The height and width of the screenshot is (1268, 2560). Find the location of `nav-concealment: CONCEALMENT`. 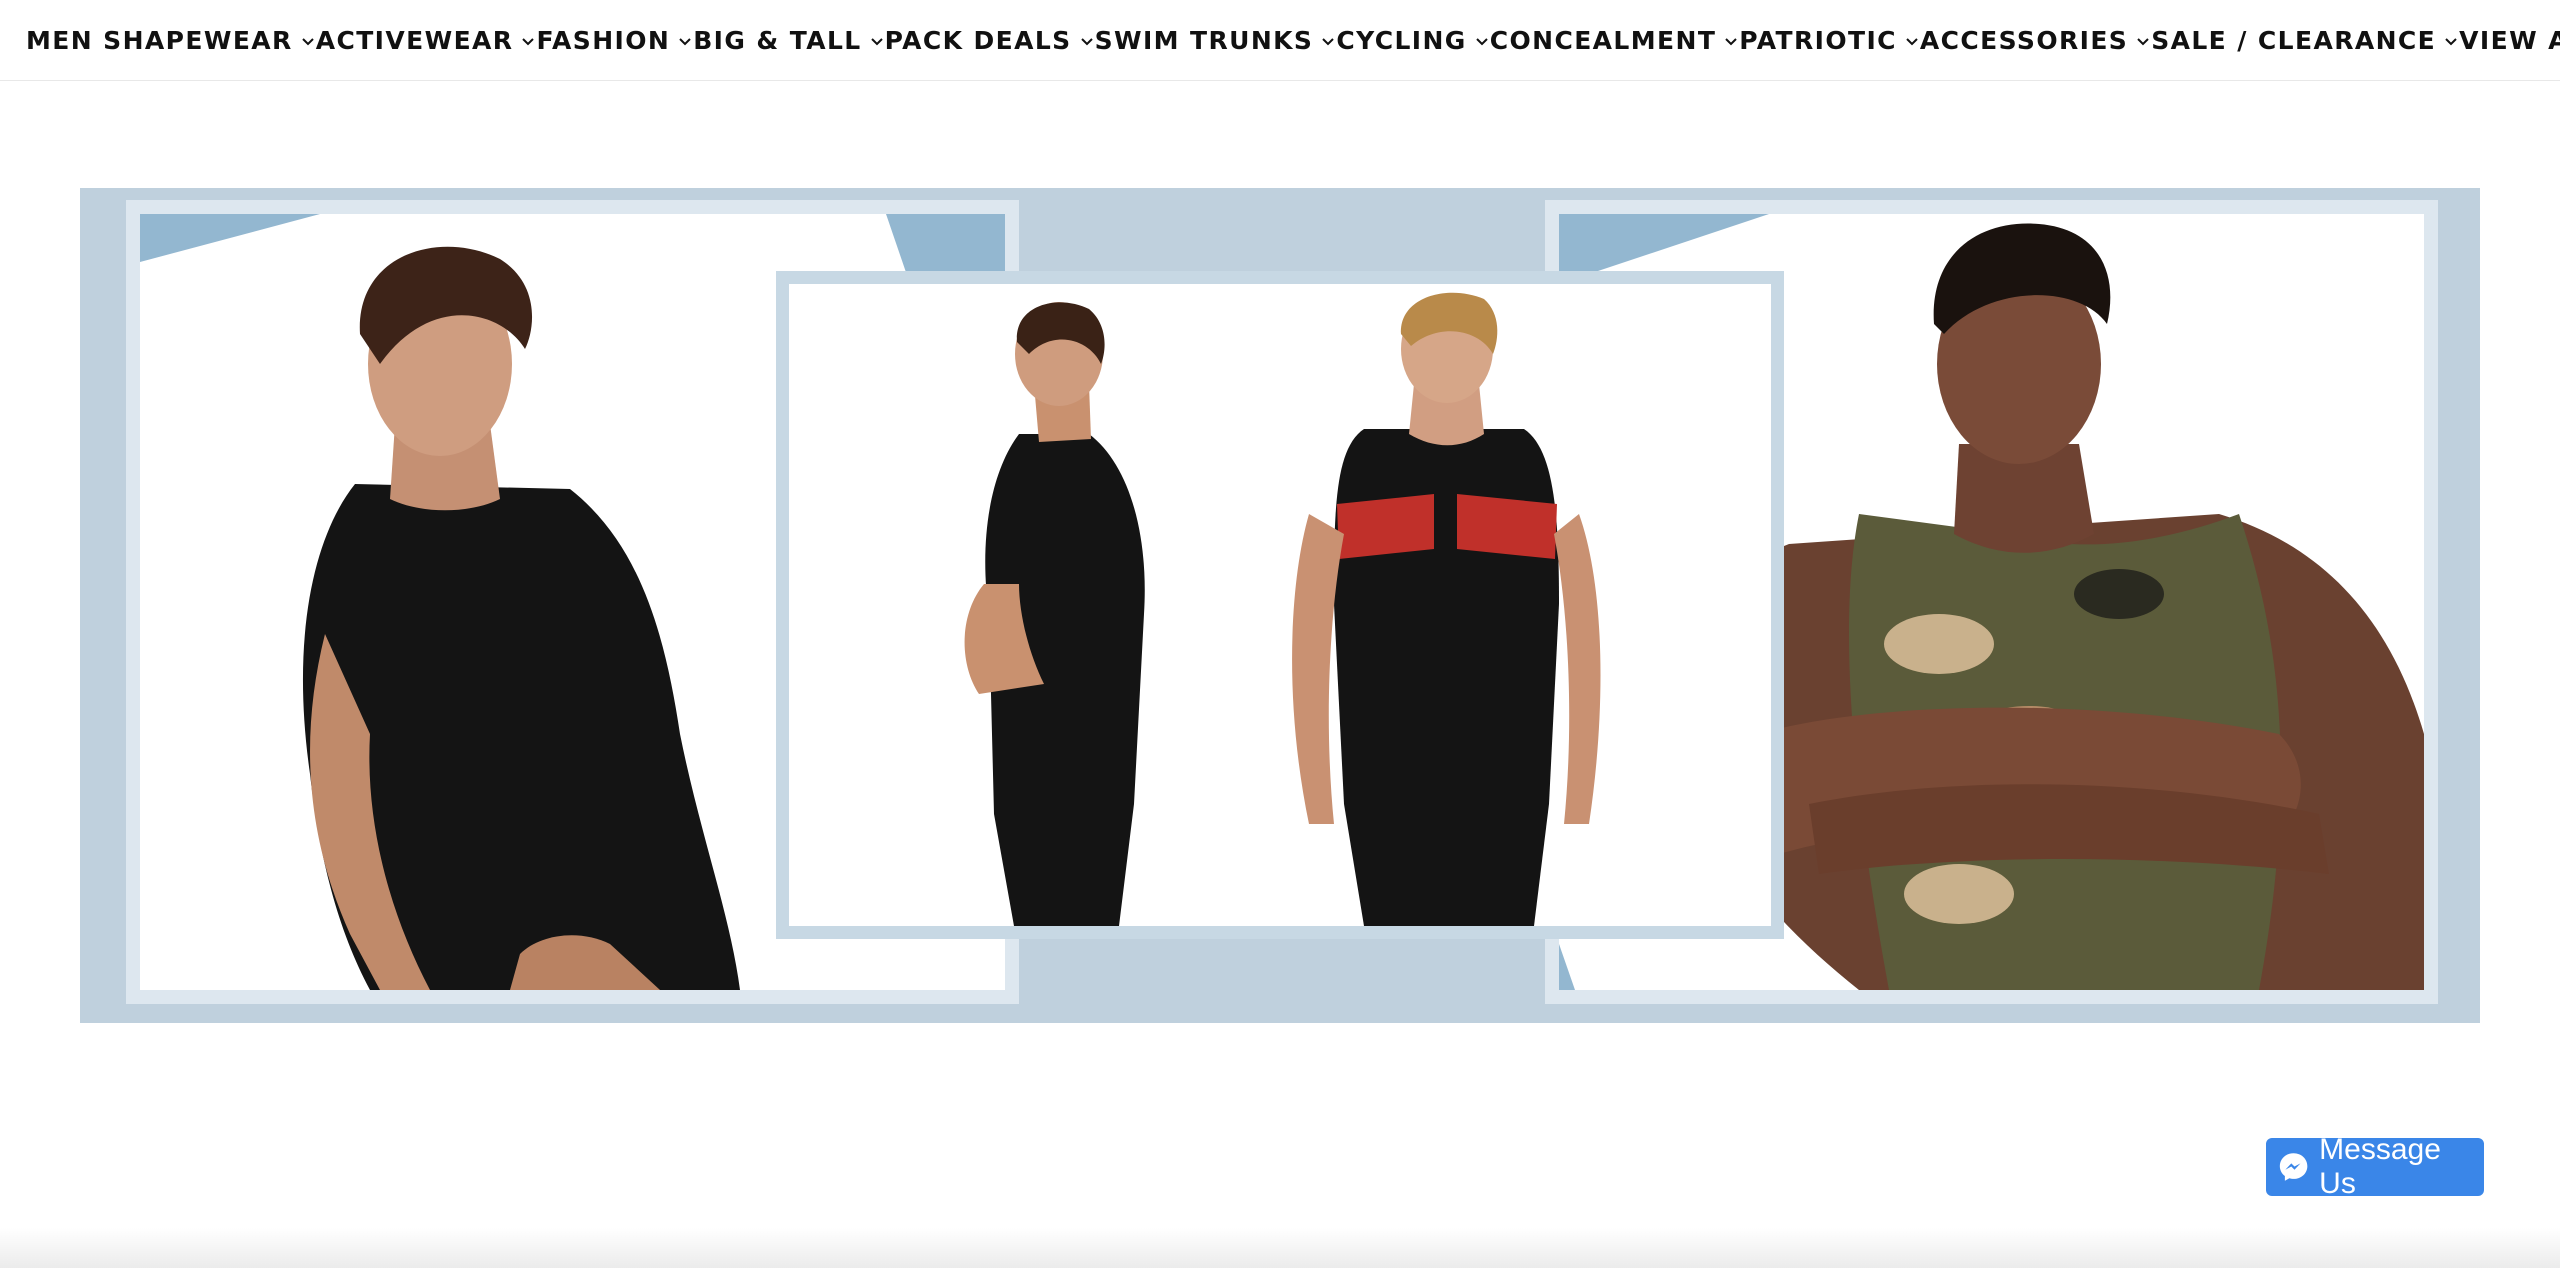

nav-concealment: CONCEALMENT is located at coordinates (1615, 40).